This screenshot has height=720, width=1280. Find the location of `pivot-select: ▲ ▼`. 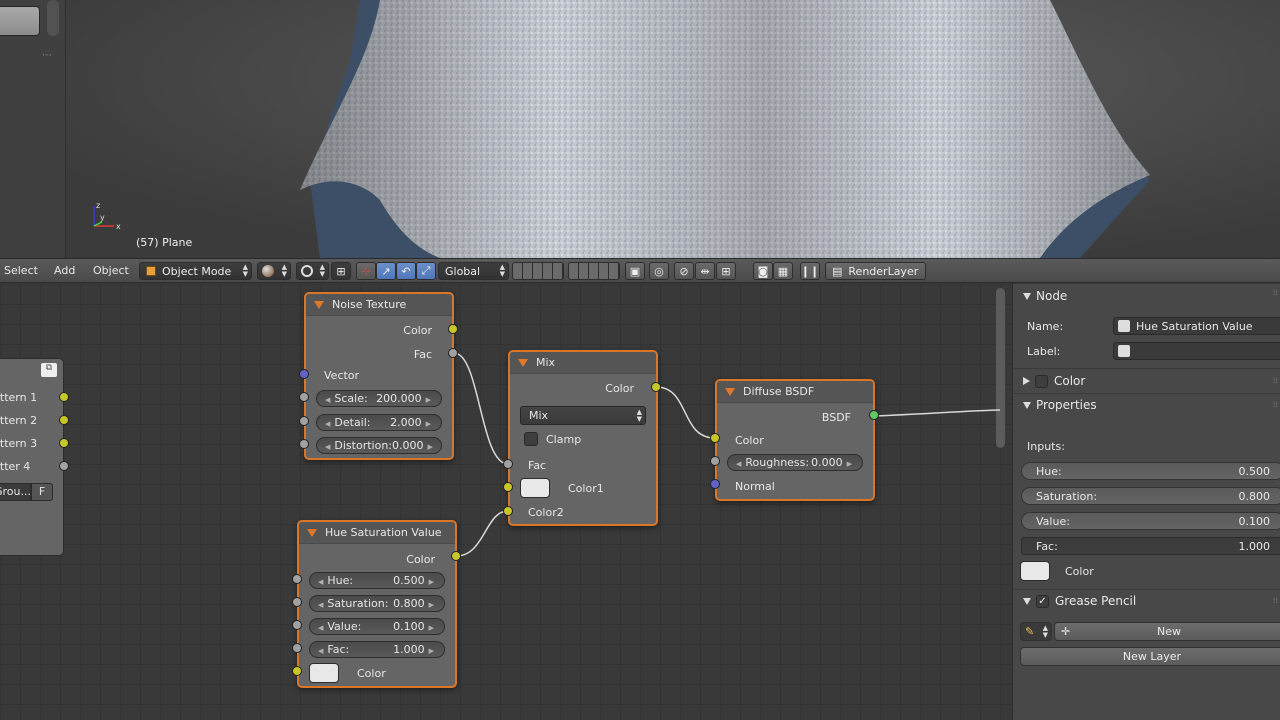

pivot-select: ▲ ▼ is located at coordinates (312, 271).